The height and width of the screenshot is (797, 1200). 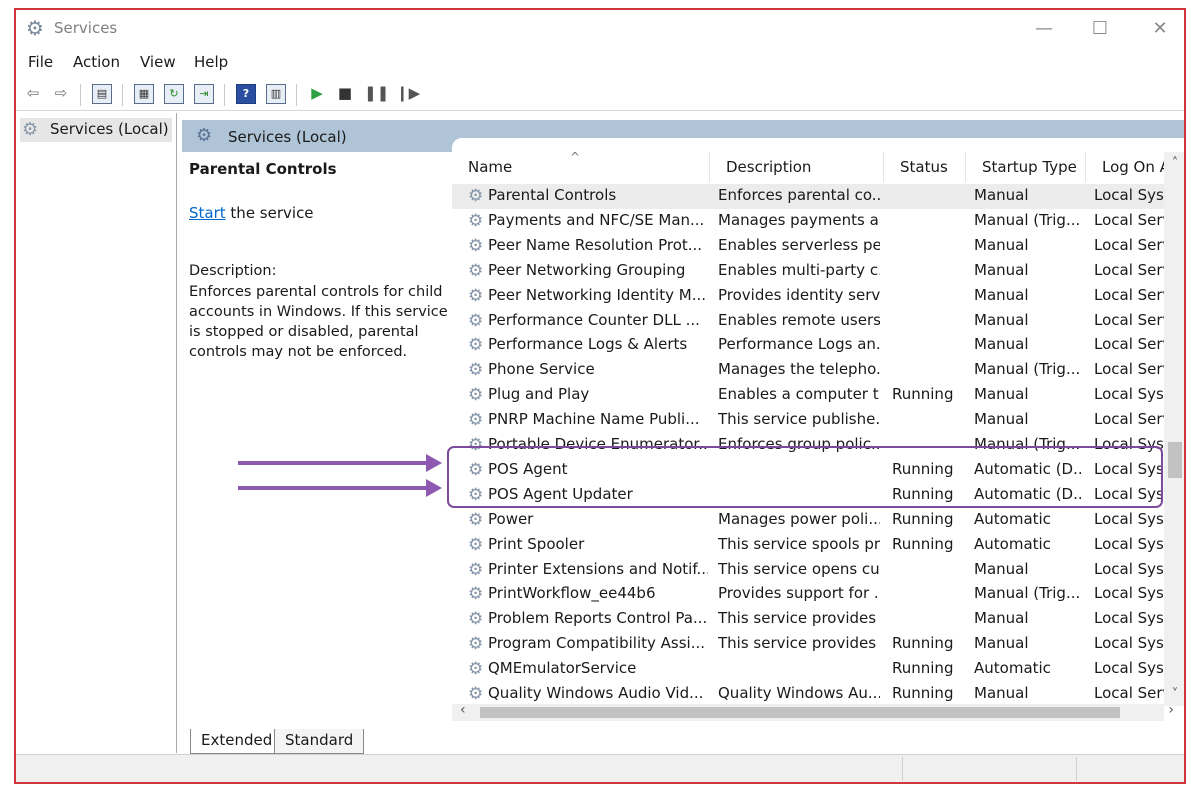 I want to click on tab-extended: Extended, so click(x=237, y=741).